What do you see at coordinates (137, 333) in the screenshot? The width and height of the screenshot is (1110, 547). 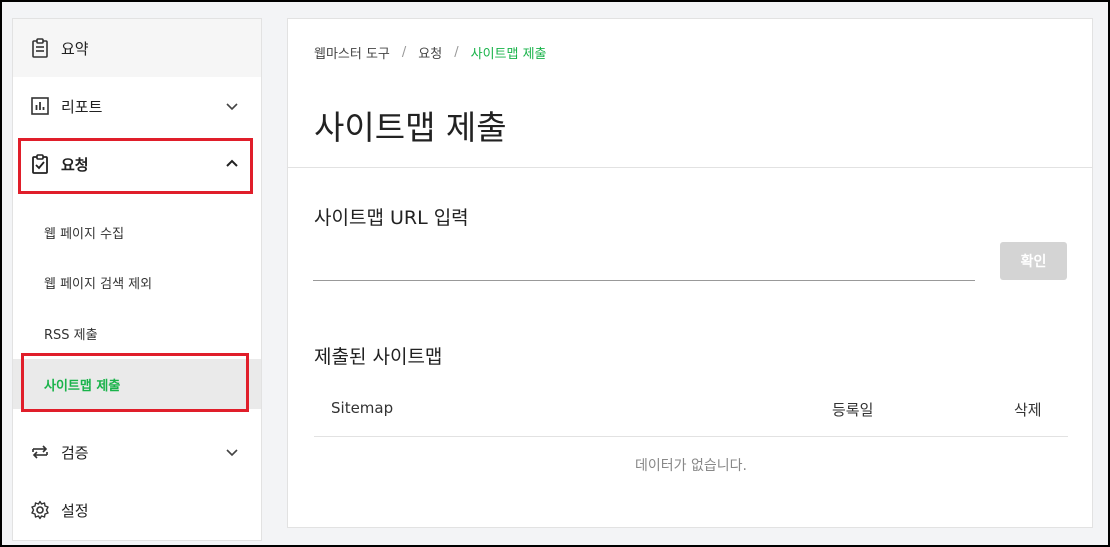 I see `sidebar-subitem-rss-submit: RSS 제출` at bounding box center [137, 333].